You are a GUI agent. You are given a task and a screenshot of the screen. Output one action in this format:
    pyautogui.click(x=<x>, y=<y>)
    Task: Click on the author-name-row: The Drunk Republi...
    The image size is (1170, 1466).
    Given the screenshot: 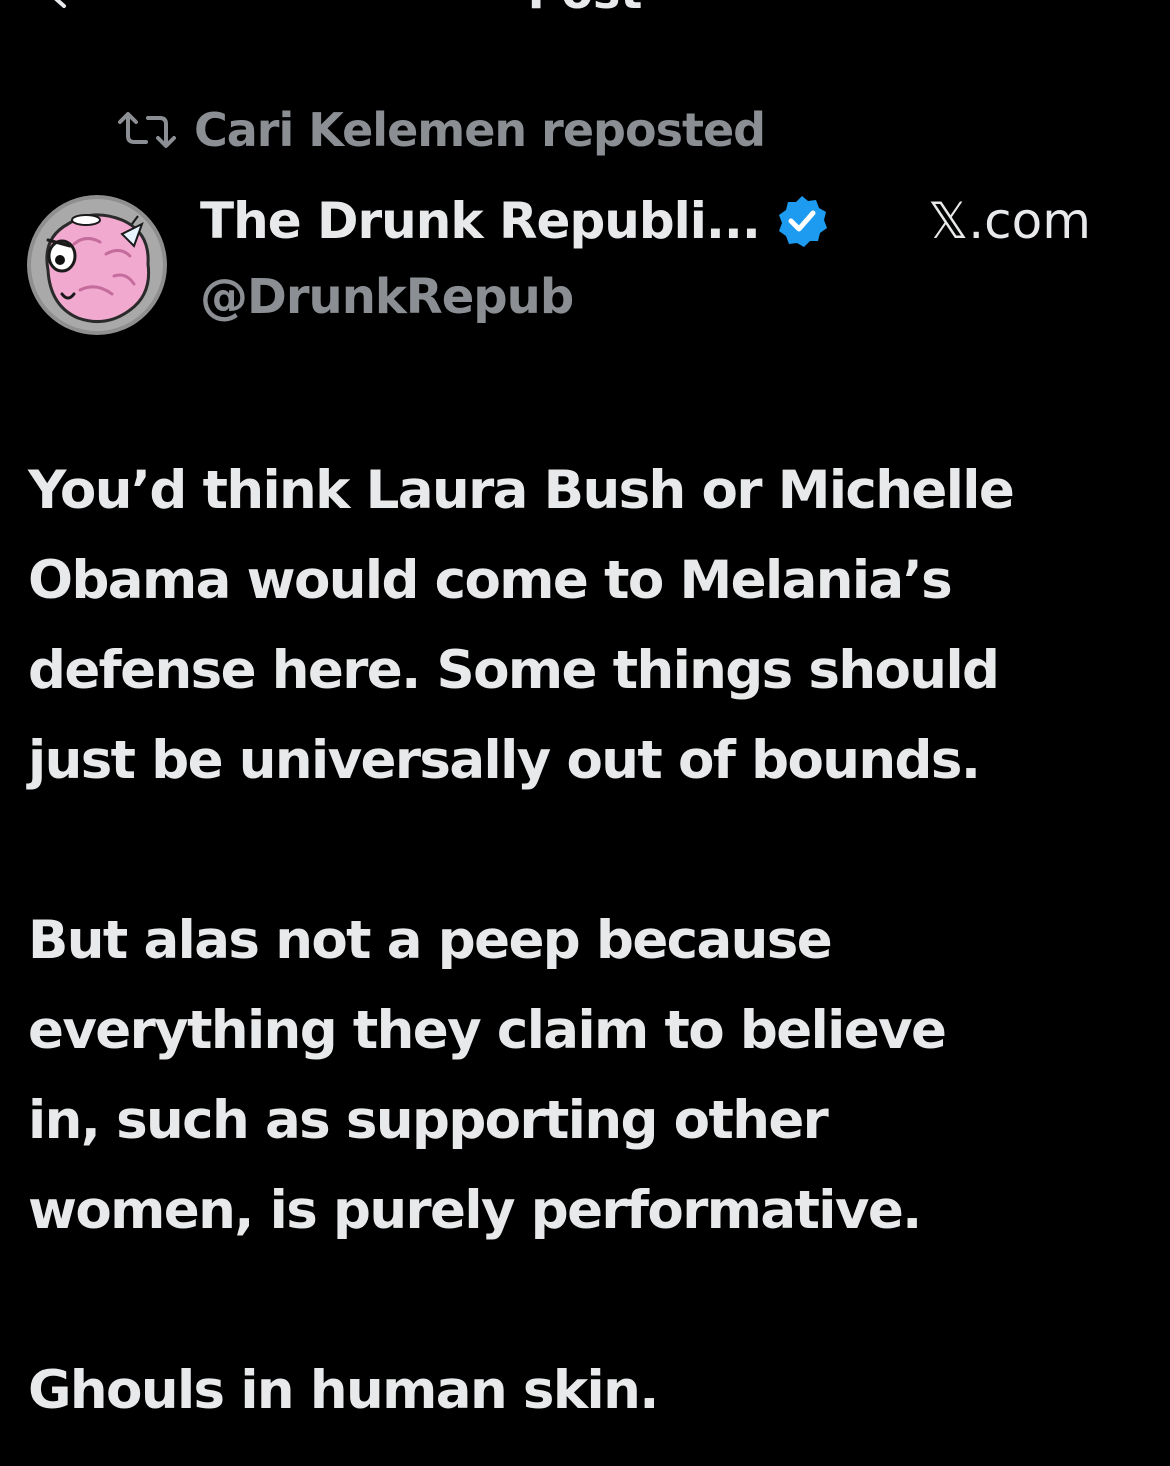 What is the action you would take?
    pyautogui.click(x=515, y=221)
    